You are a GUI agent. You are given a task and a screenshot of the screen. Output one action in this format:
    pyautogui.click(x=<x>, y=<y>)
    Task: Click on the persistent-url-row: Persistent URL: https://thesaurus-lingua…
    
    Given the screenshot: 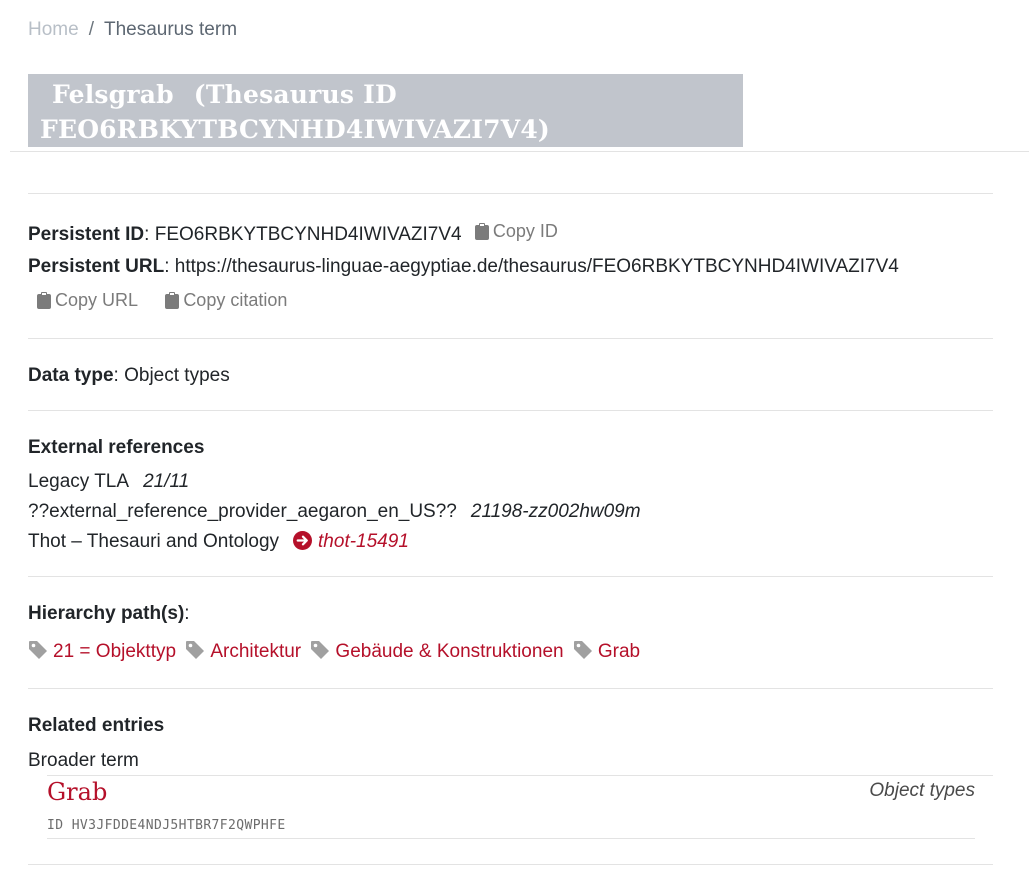 What is the action you would take?
    pyautogui.click(x=463, y=266)
    